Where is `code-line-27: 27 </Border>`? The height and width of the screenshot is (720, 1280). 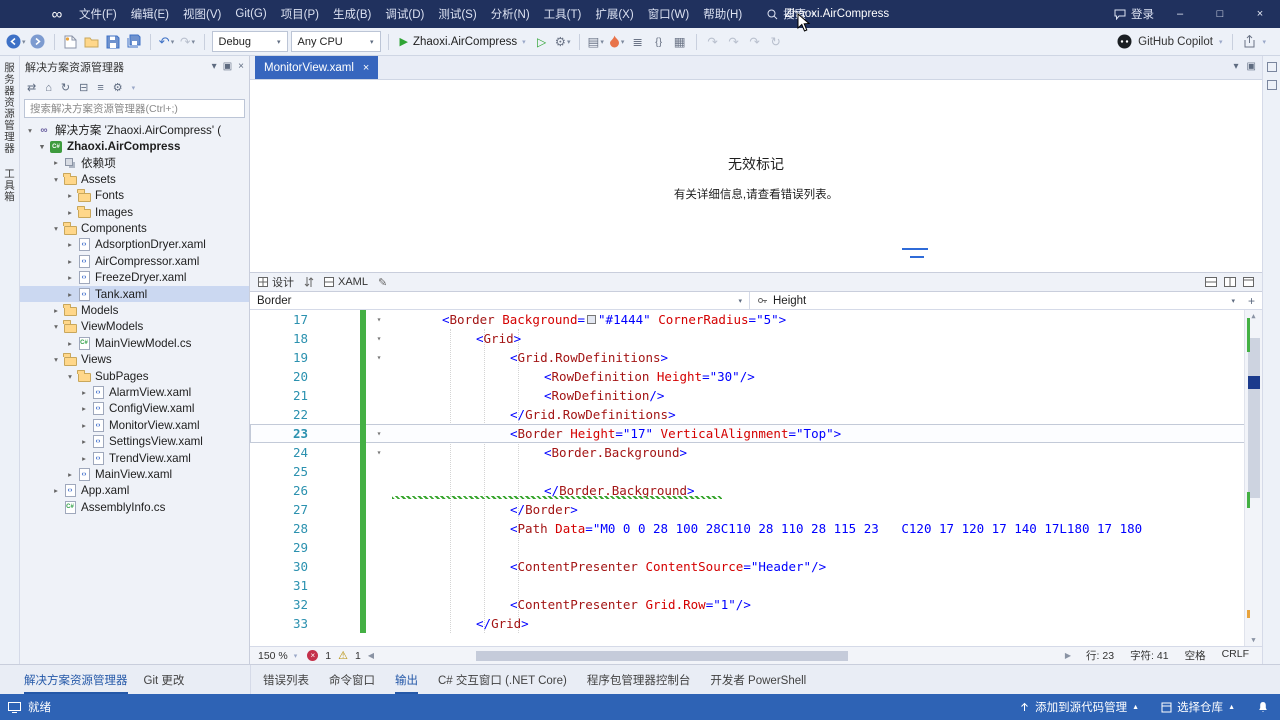 code-line-27: 27 </Border> is located at coordinates (756, 509).